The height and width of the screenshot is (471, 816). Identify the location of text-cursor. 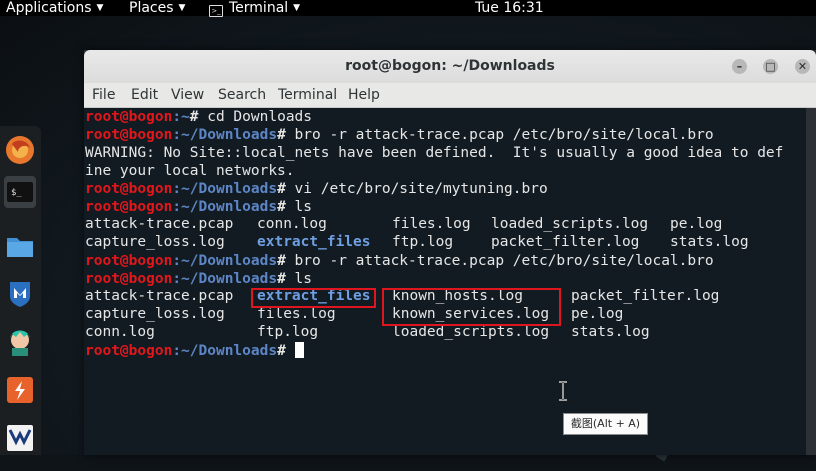
(299, 350).